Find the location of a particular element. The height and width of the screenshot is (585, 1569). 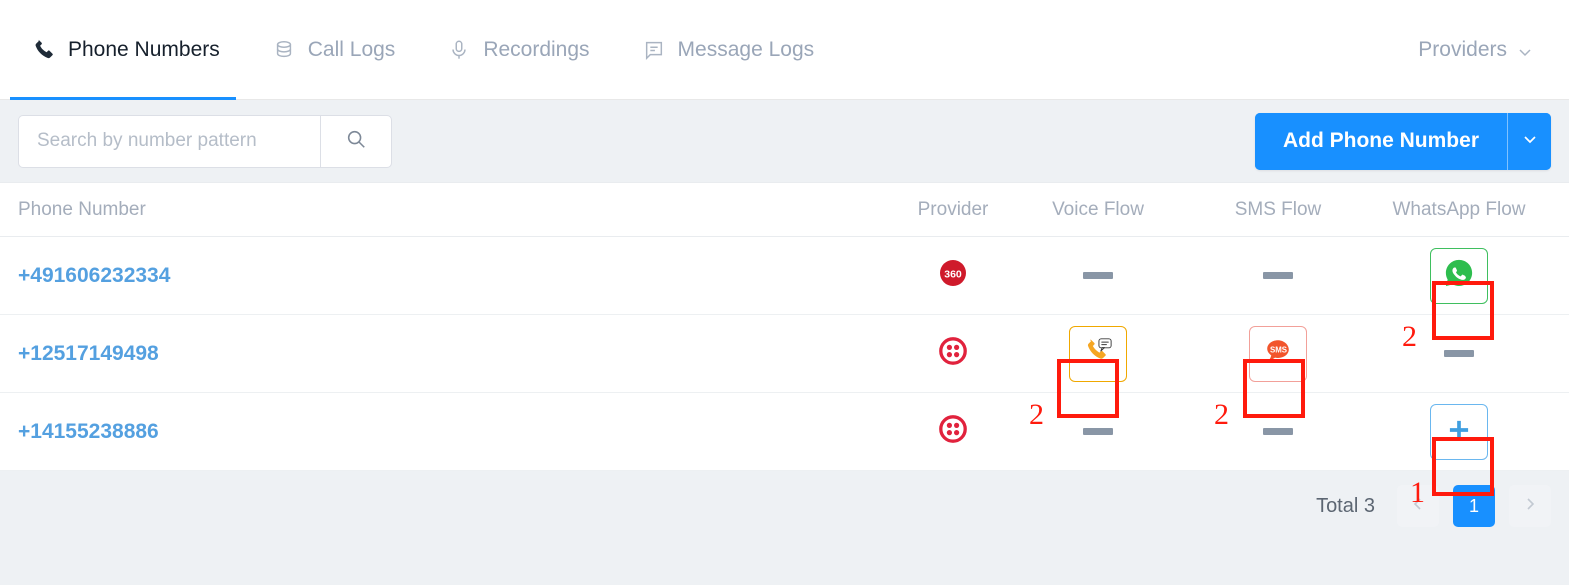

voice-flow-icon is located at coordinates (1098, 353).